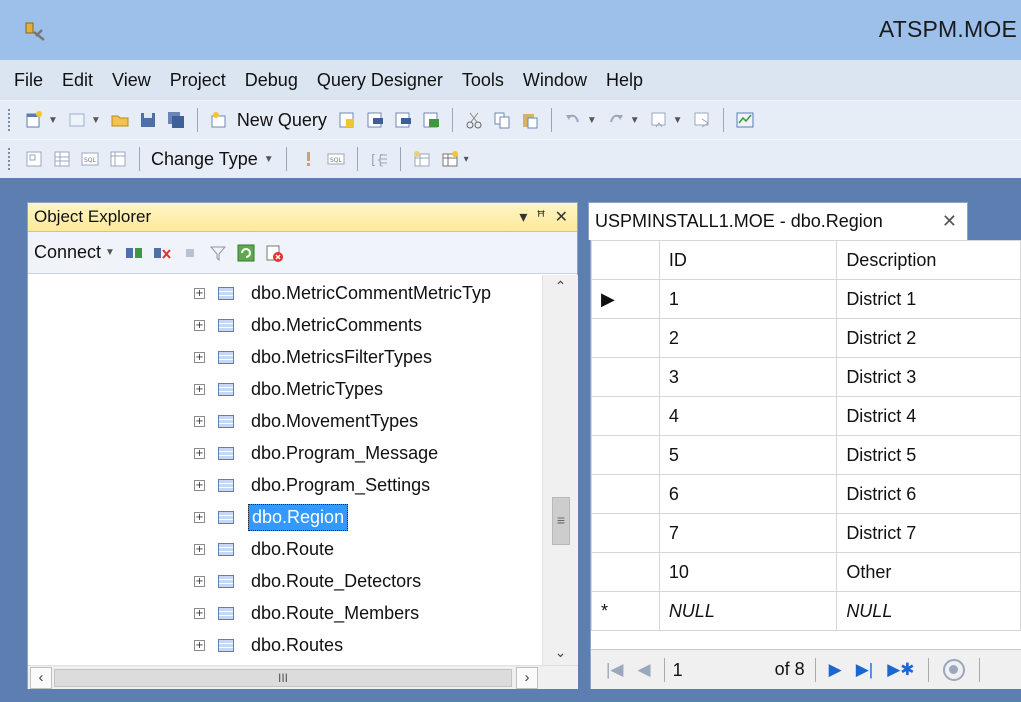 This screenshot has height=702, width=1021. Describe the element at coordinates (615, 670) in the screenshot. I see `move-first-icon: |◀` at that location.